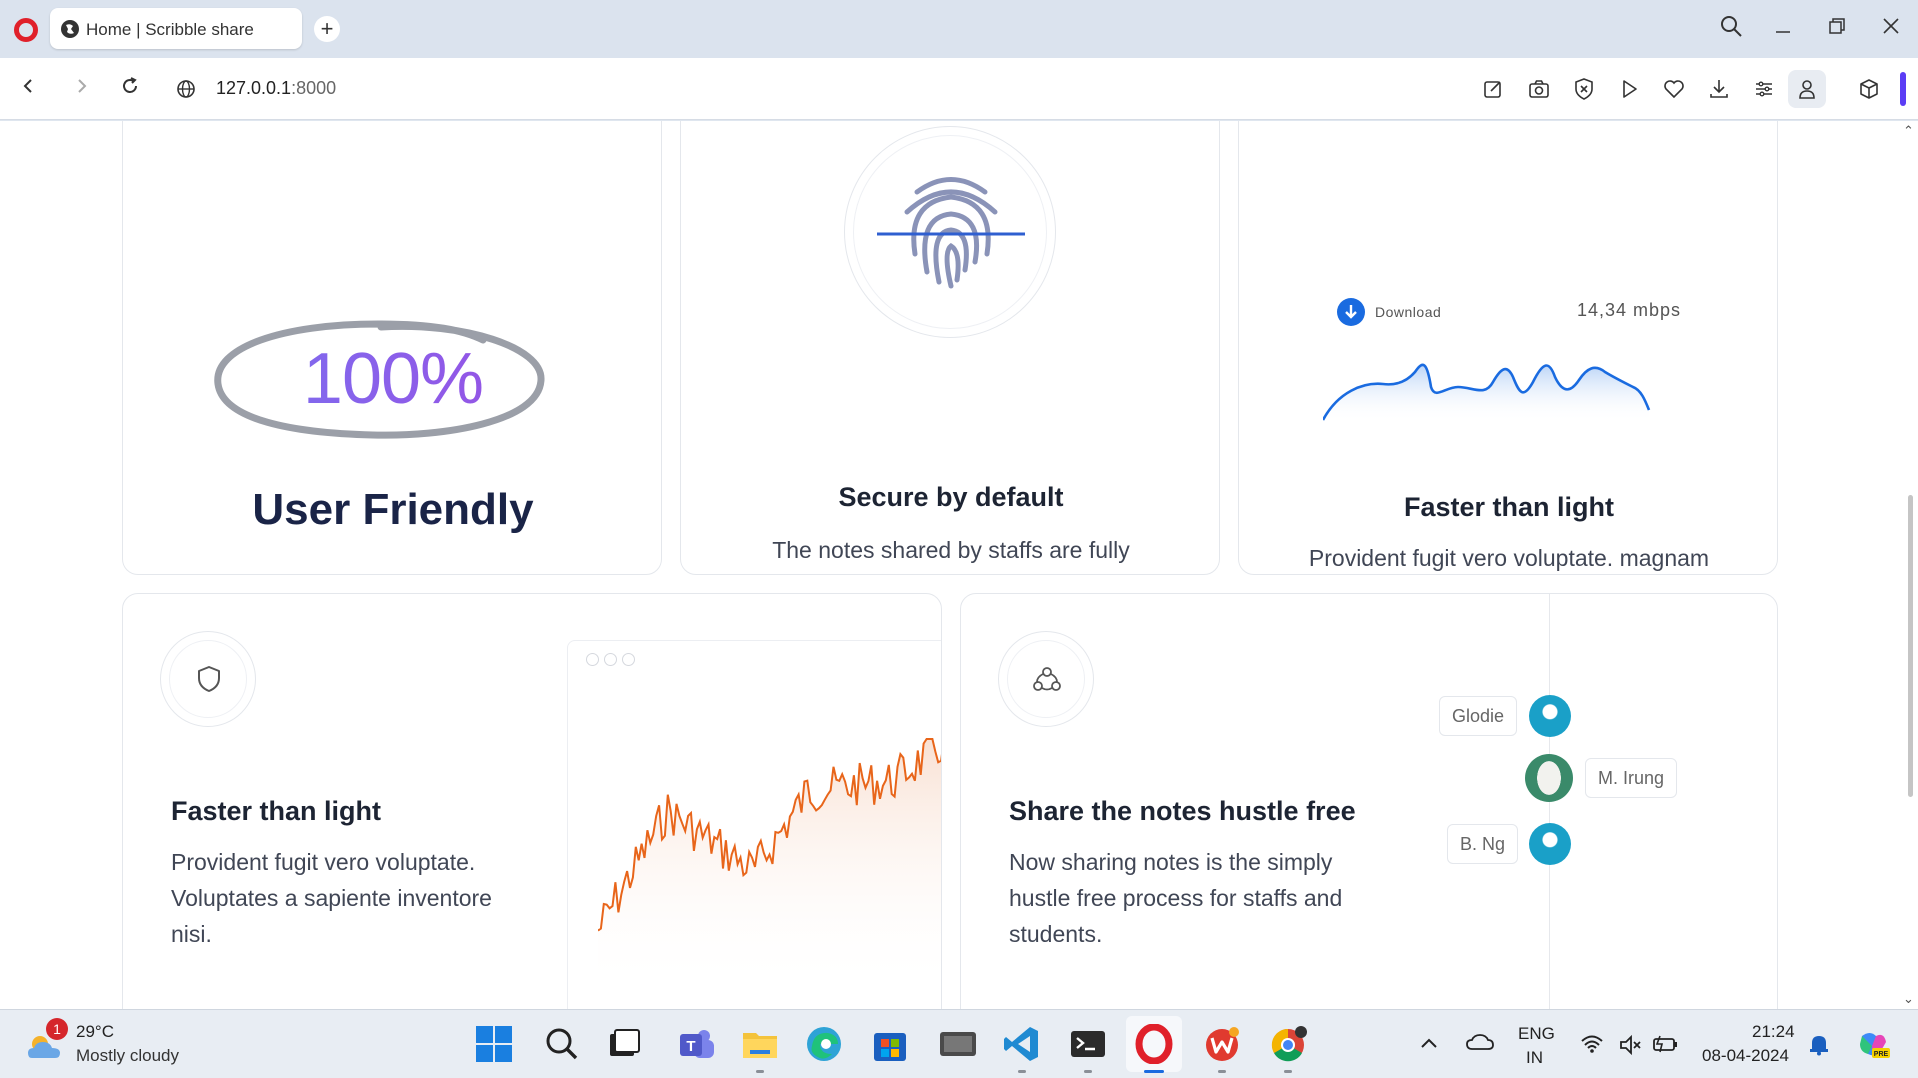 The height and width of the screenshot is (1078, 1918). What do you see at coordinates (1154, 1044) in the screenshot?
I see `opera-browser-icon` at bounding box center [1154, 1044].